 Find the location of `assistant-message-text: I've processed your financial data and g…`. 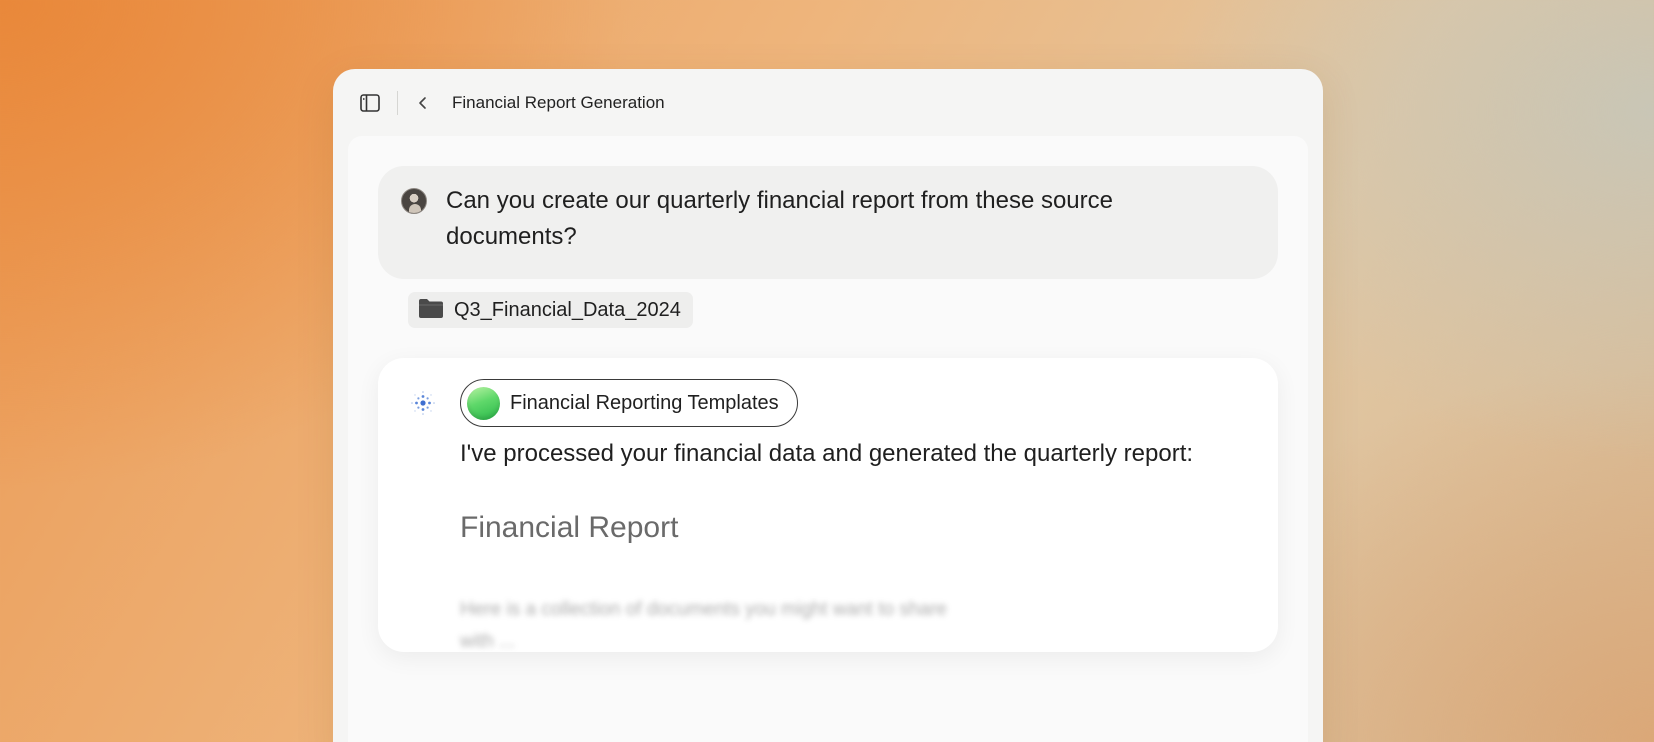

assistant-message-text: I've processed your financial data and g… is located at coordinates (827, 453).